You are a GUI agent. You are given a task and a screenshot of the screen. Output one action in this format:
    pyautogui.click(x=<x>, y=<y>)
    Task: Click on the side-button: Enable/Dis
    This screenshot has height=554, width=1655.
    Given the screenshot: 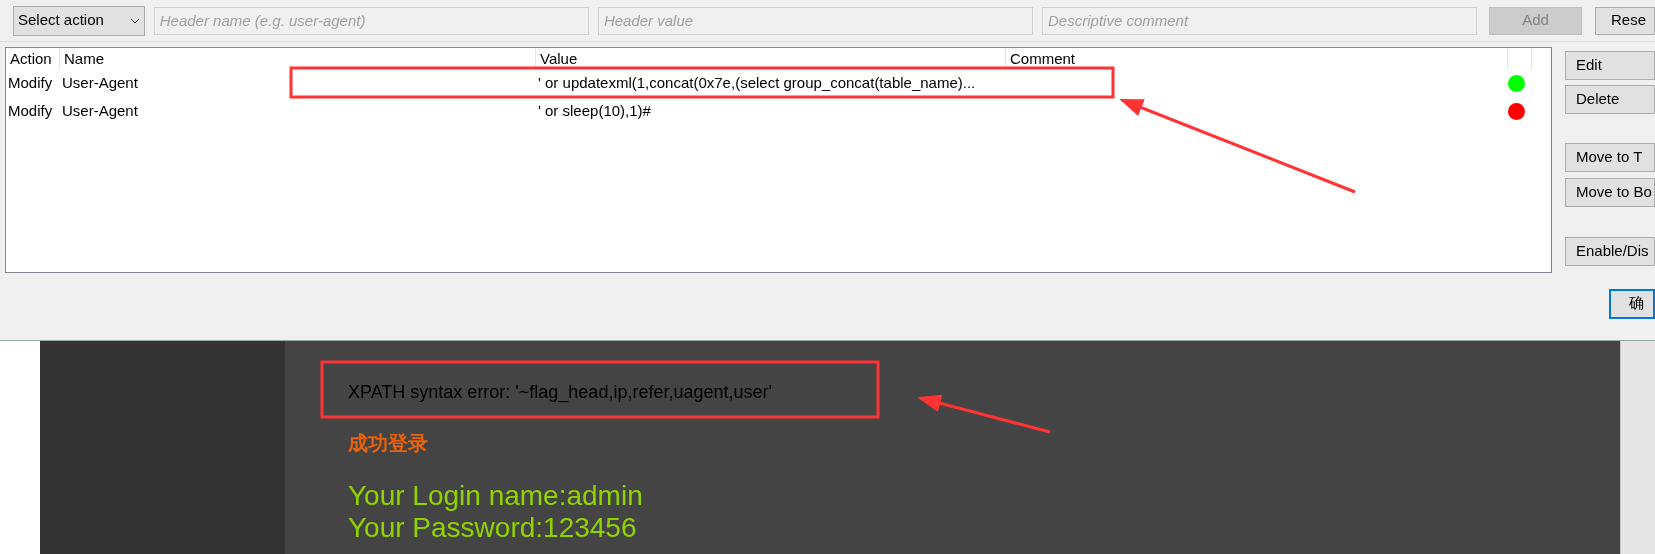 What is the action you would take?
    pyautogui.click(x=1610, y=251)
    